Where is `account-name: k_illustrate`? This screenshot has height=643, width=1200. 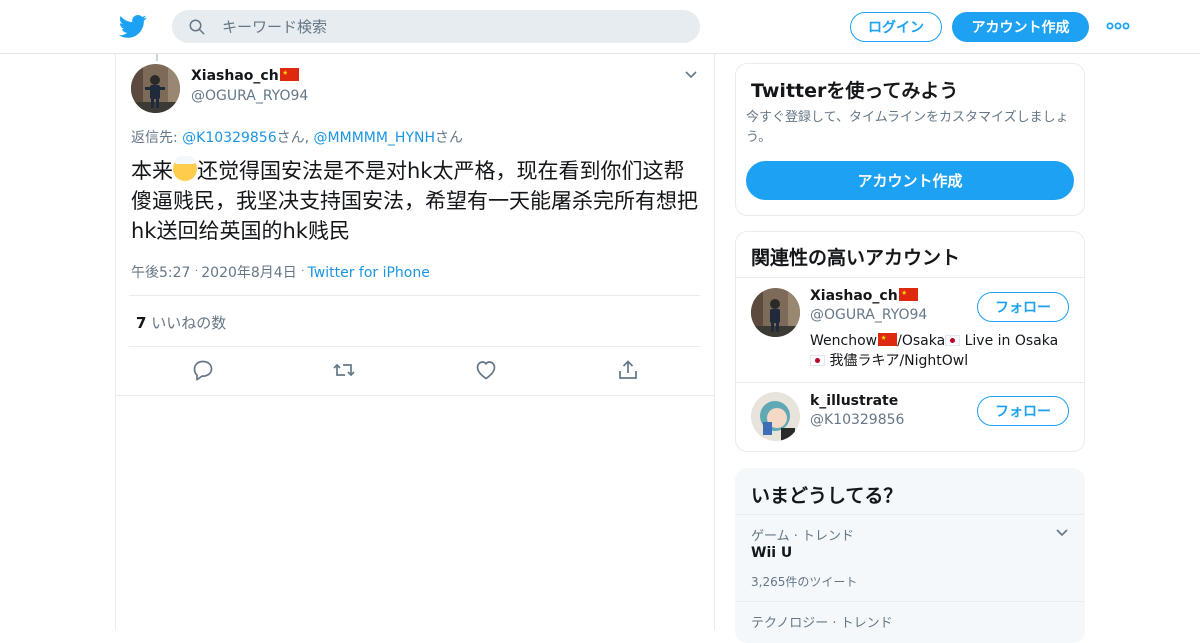 account-name: k_illustrate is located at coordinates (854, 401).